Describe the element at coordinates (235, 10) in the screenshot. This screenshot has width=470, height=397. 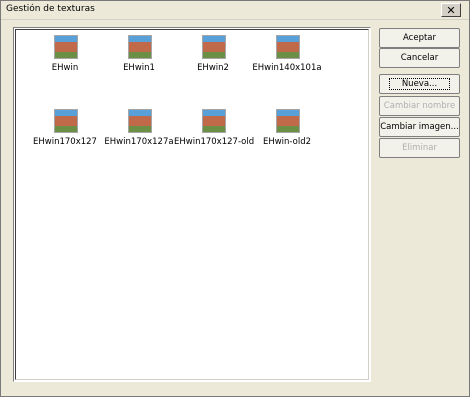
I see `title-bar: Gestión de texturas ✕` at that location.